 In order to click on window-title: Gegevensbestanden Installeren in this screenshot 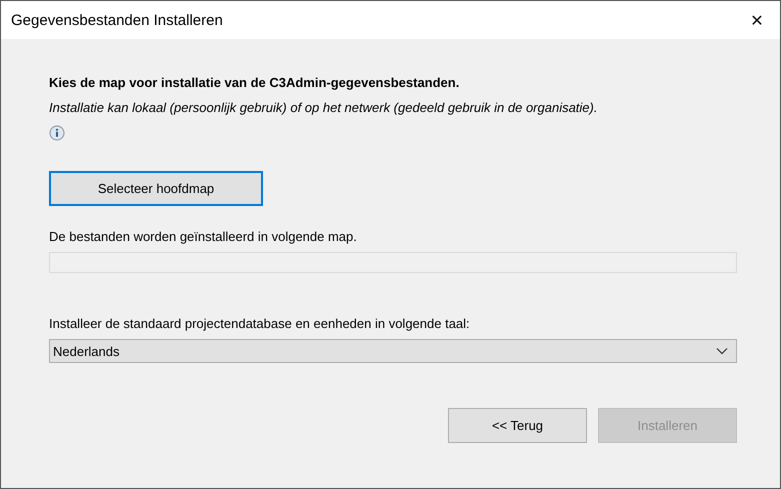, I will do `click(116, 20)`.